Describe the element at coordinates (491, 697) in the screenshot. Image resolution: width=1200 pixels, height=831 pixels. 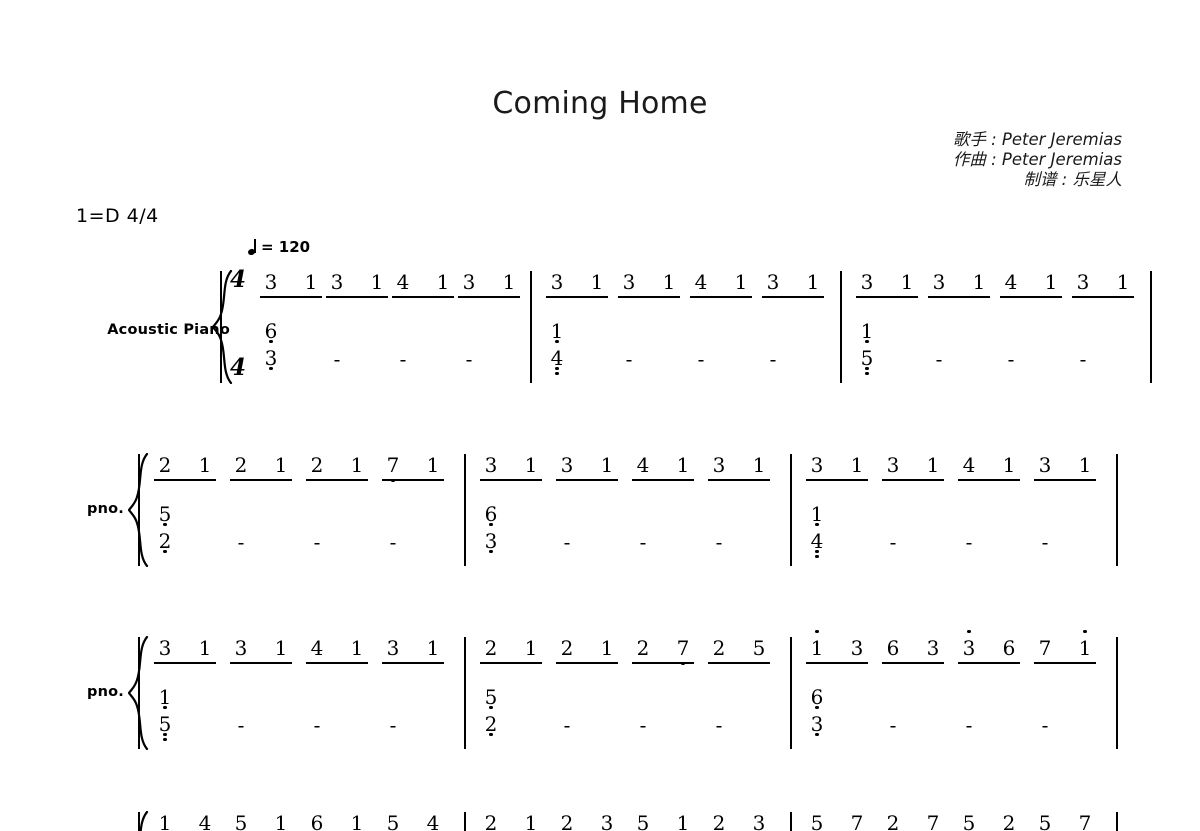
I see `chord-tone-upper: 5` at that location.